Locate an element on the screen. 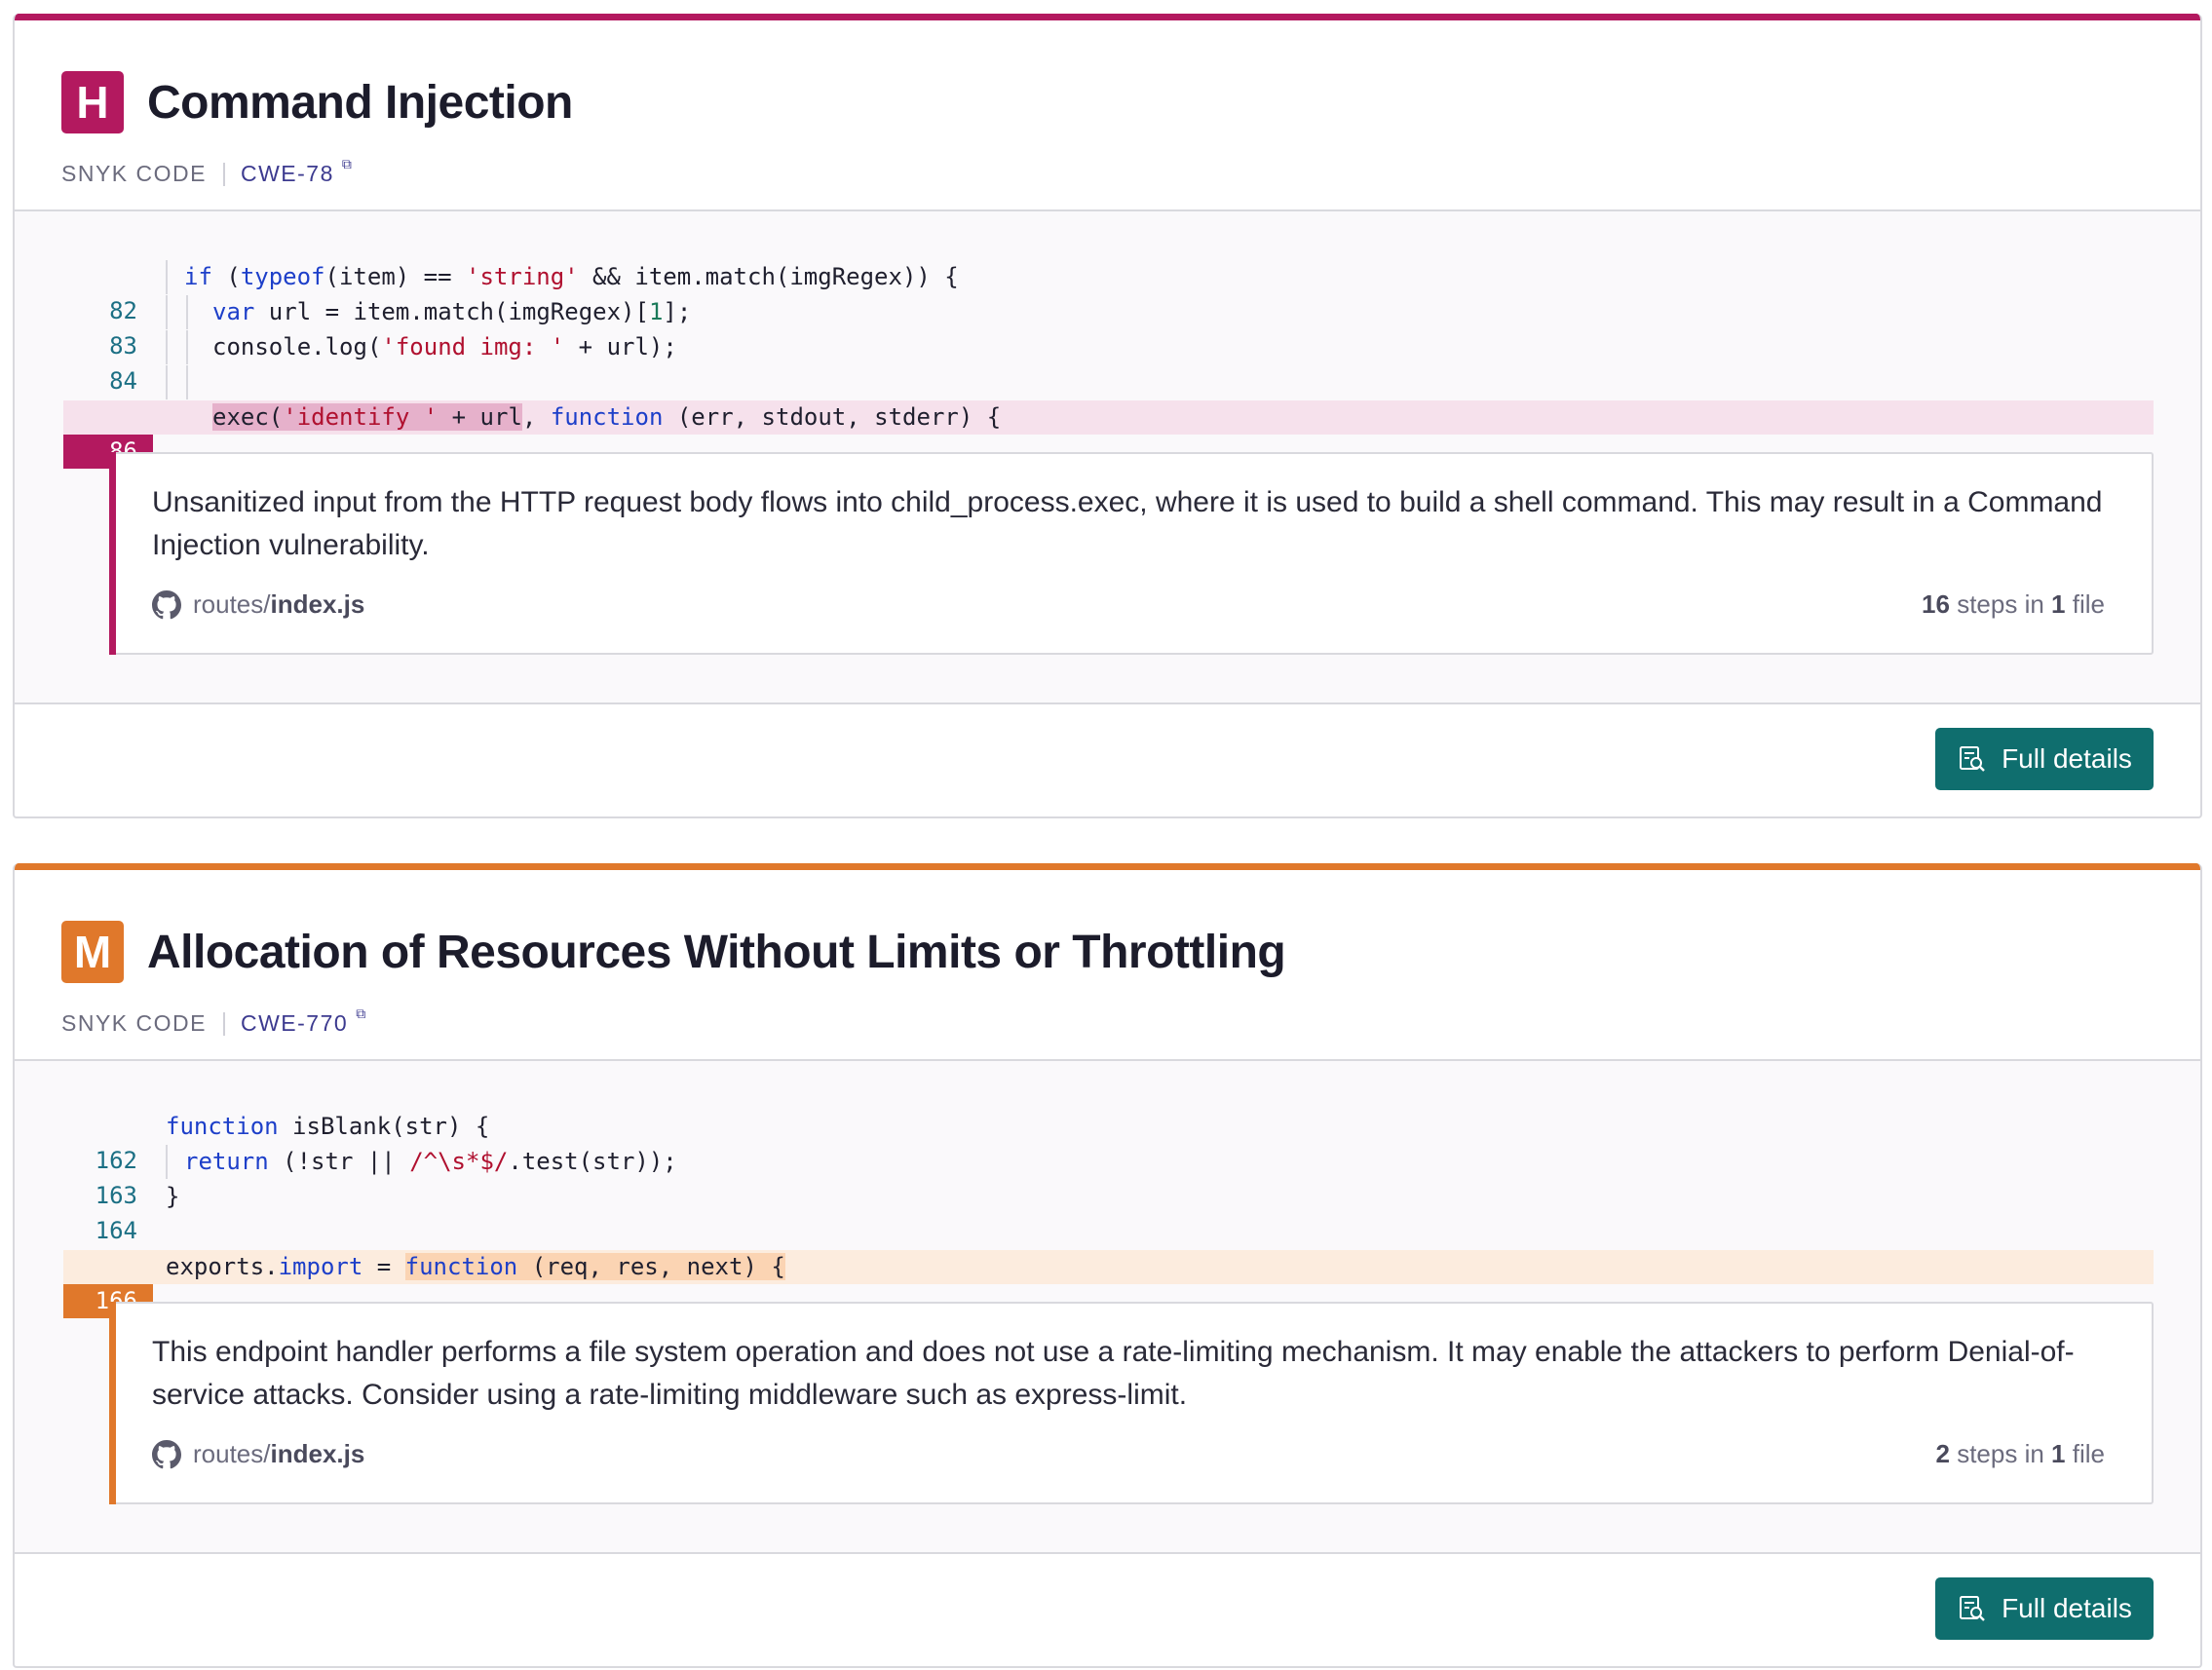  steps-summary: 16 steps in 1 file is located at coordinates (2013, 605).